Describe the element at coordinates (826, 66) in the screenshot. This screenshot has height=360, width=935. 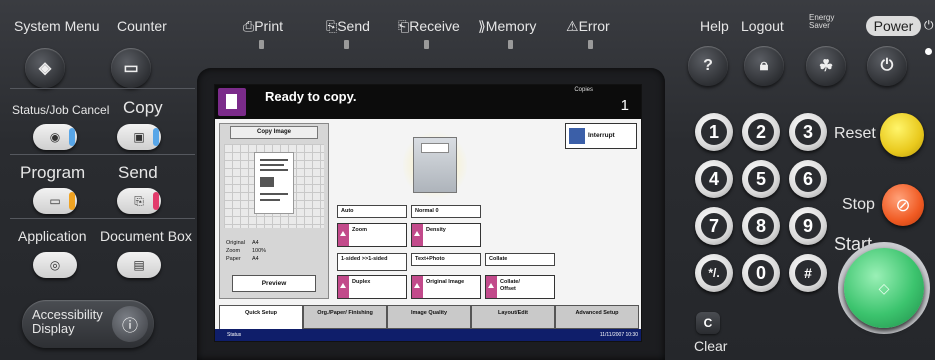
I see `energy-saver-button: ☘` at that location.